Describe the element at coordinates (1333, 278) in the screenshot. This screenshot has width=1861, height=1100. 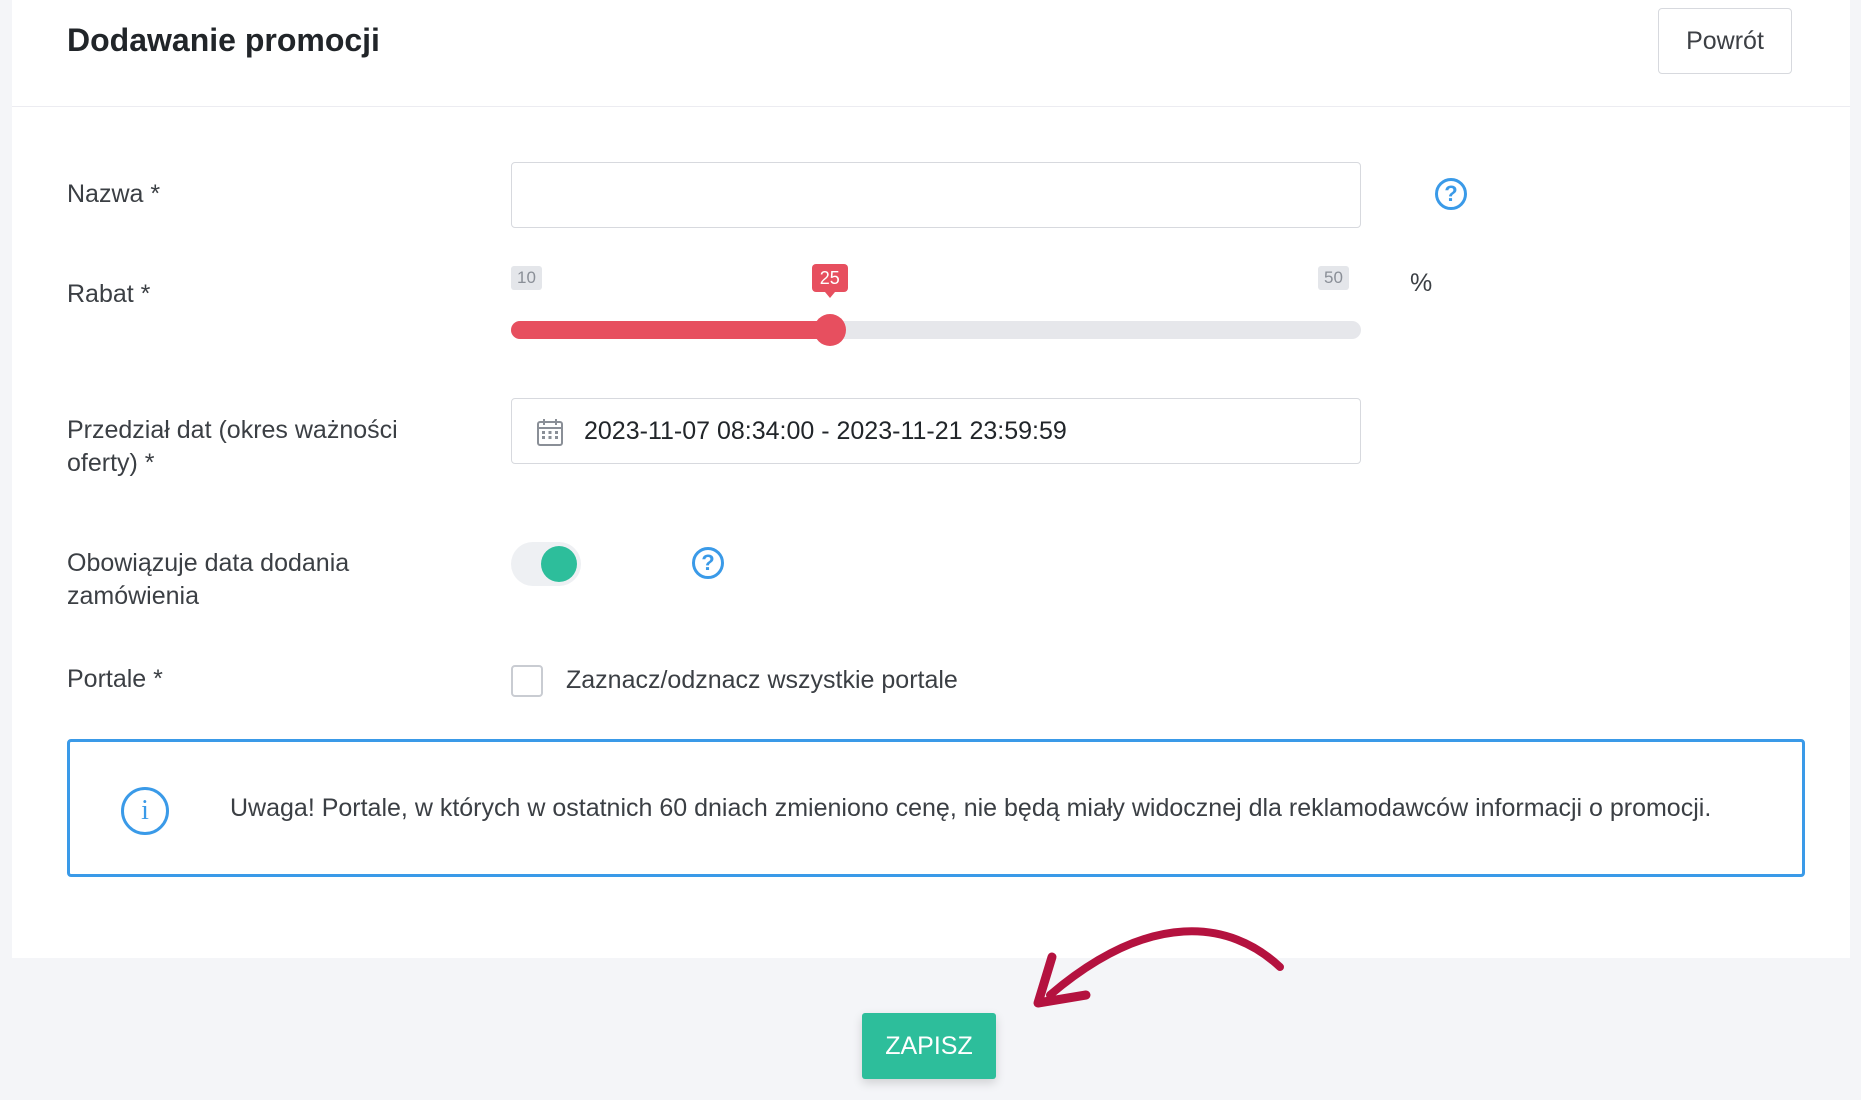
I see `slider-max-label: 50` at that location.